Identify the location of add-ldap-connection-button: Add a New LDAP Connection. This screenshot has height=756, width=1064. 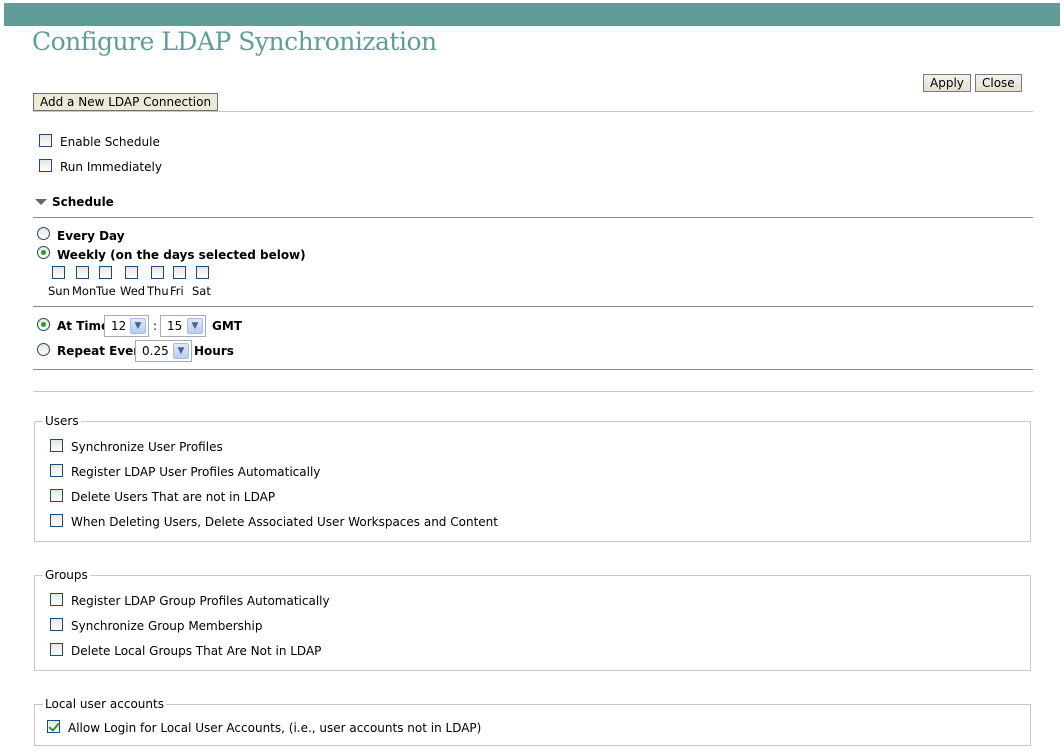
(126, 102).